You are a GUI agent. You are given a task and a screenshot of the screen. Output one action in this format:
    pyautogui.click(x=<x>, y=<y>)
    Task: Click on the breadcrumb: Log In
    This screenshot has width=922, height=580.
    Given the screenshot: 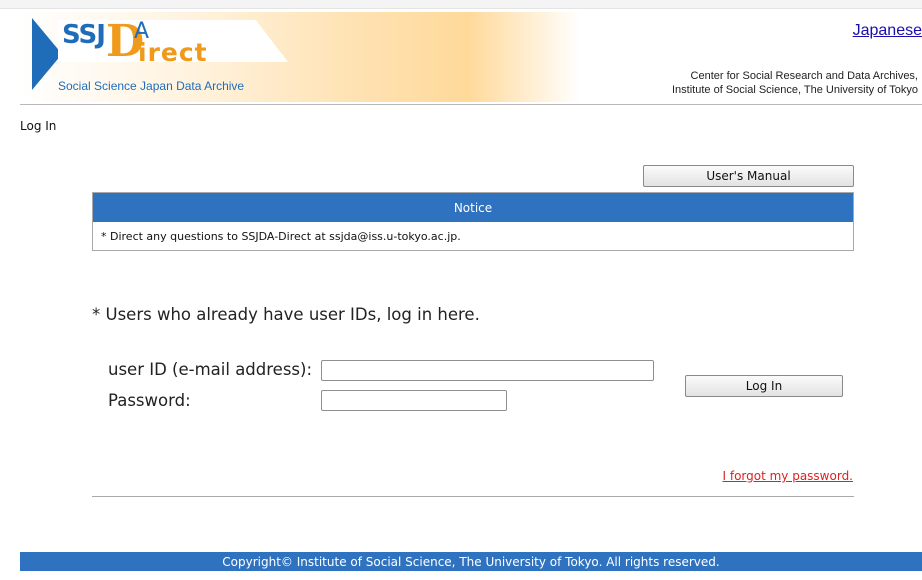 What is the action you would take?
    pyautogui.click(x=38, y=126)
    